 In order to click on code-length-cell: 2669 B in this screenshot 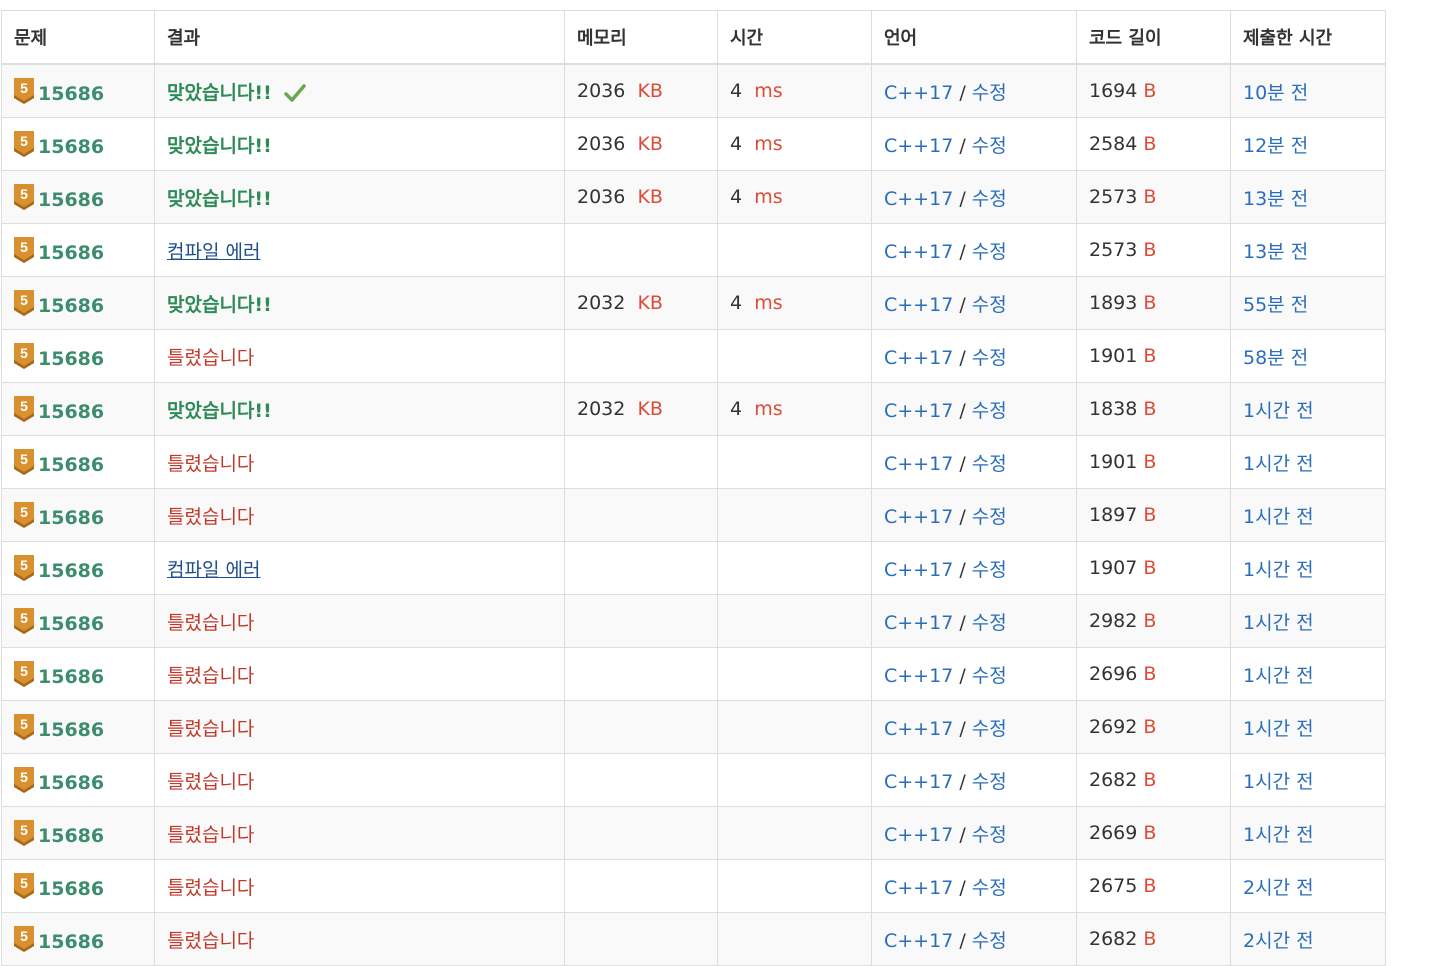, I will do `click(1153, 833)`.